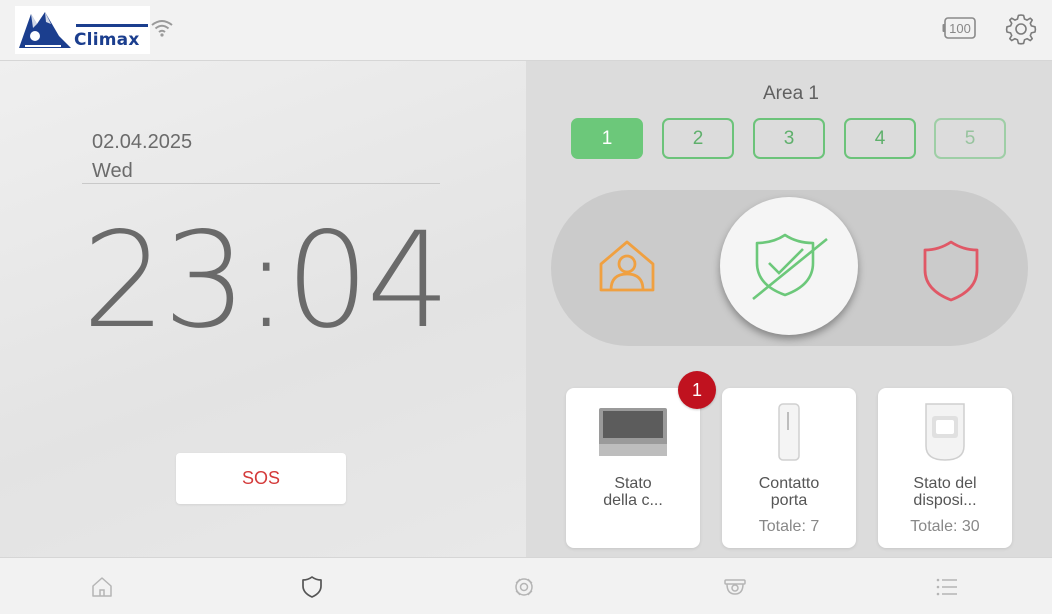 Image resolution: width=1052 pixels, height=614 pixels. I want to click on battery-icon: 100, so click(960, 28).